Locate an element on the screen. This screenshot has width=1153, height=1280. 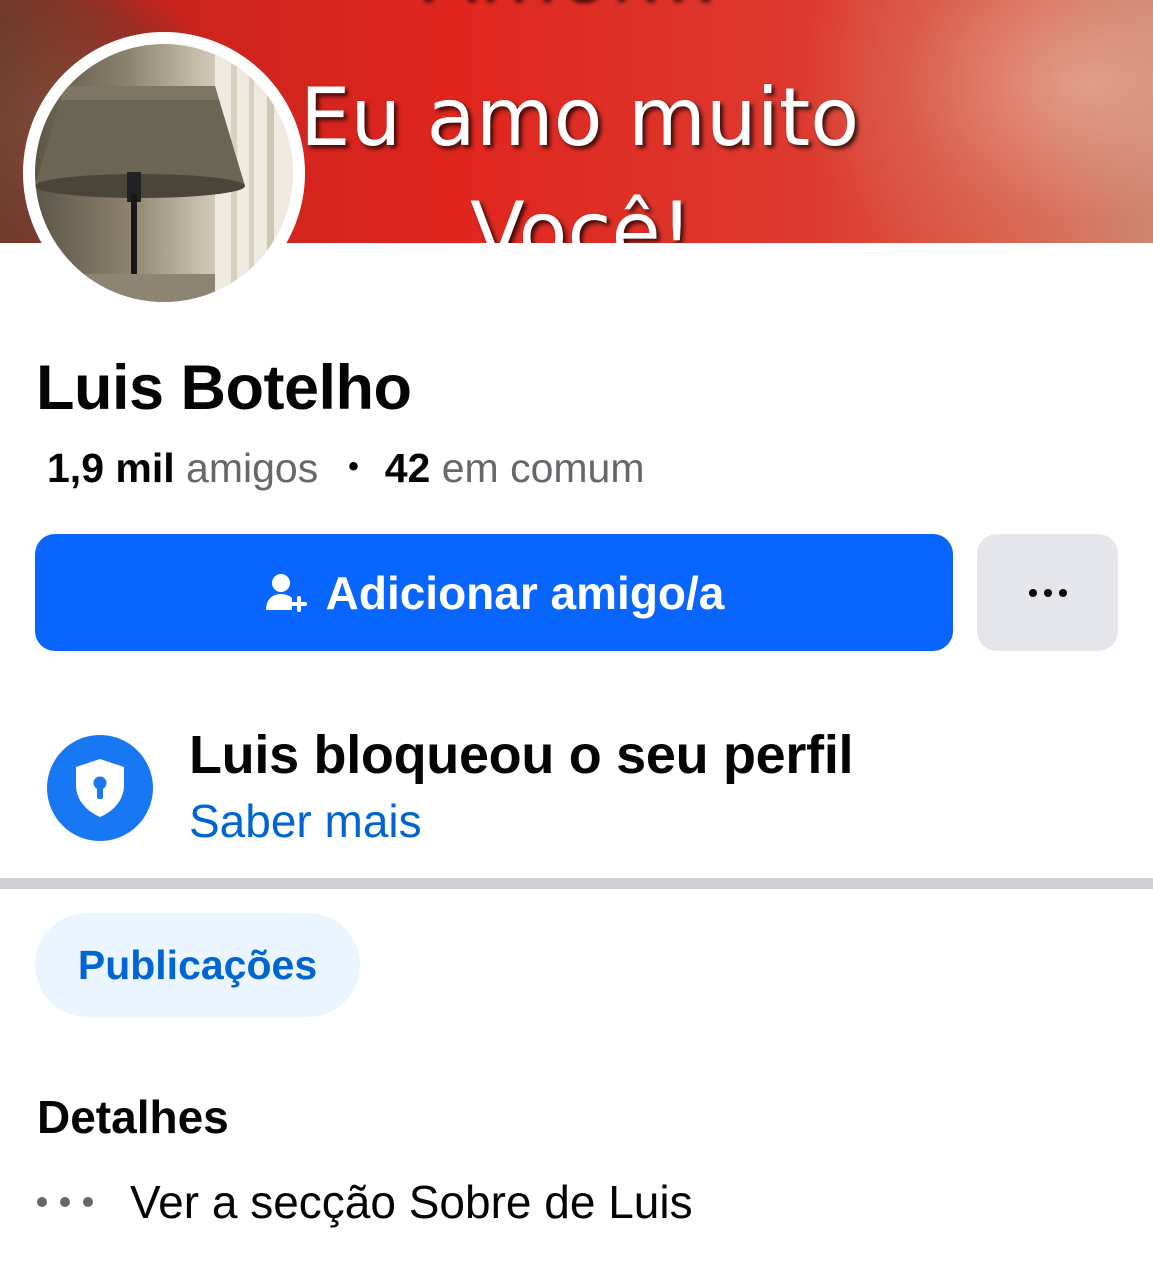
add-friend-button: Adicionar amigo/a is located at coordinates (494, 592).